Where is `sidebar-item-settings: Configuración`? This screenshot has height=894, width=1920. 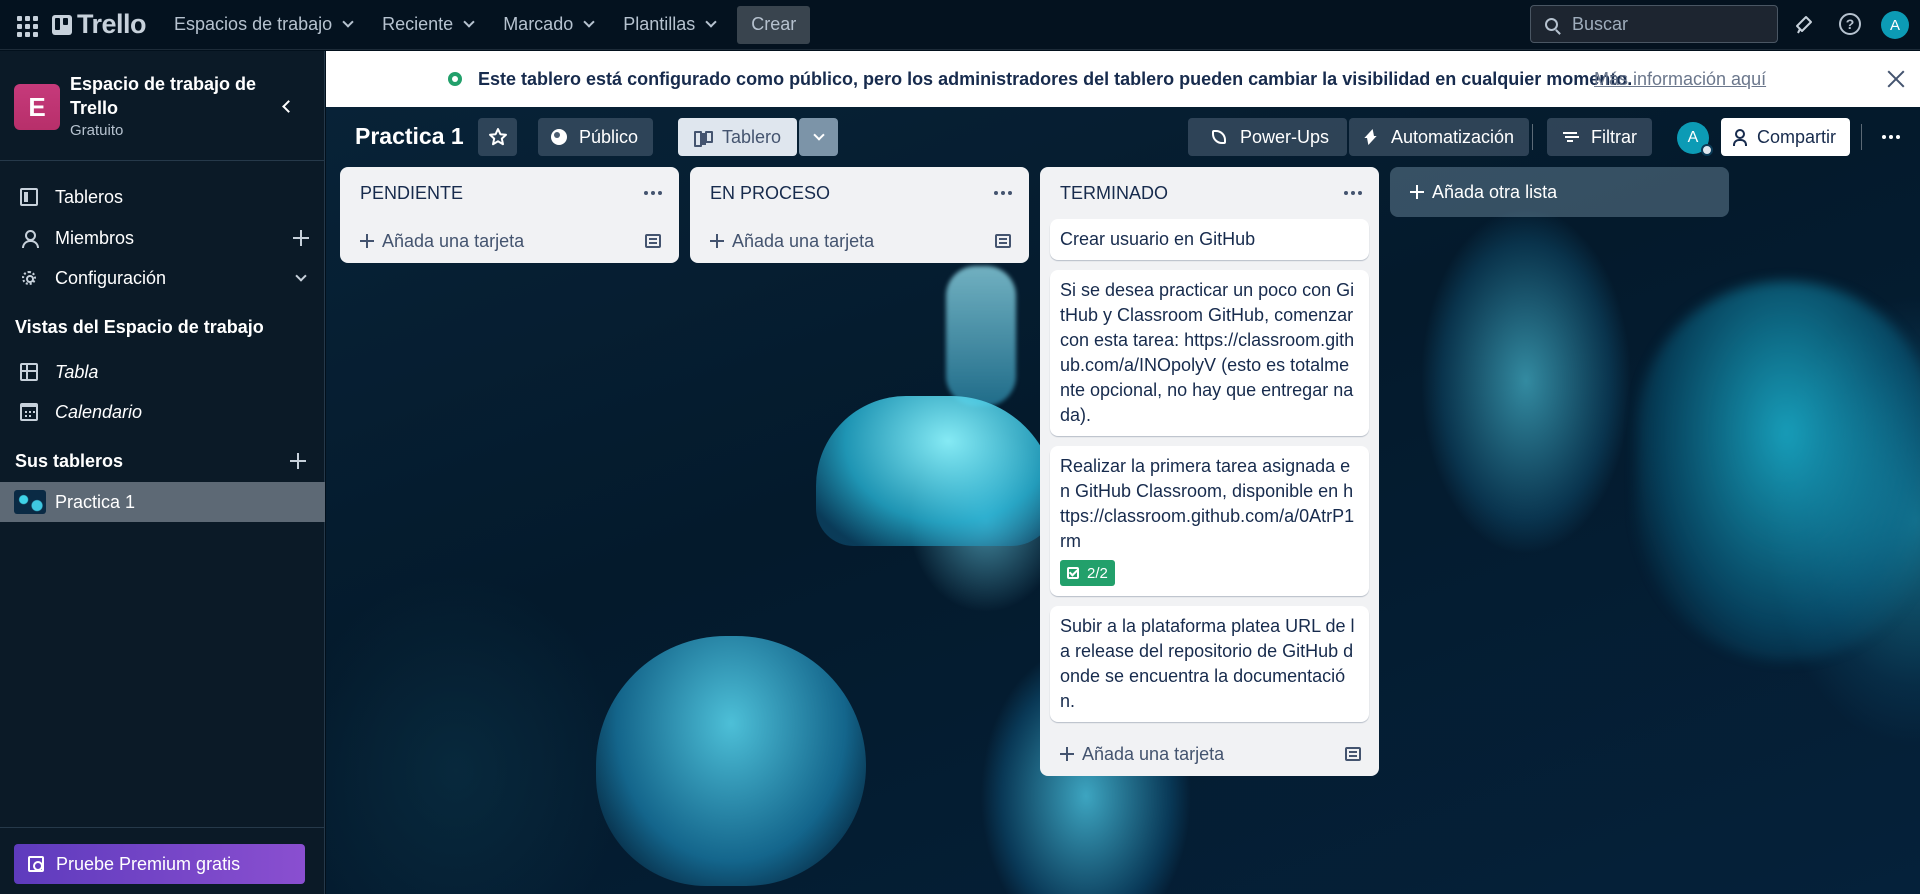 sidebar-item-settings: Configuración is located at coordinates (162, 278).